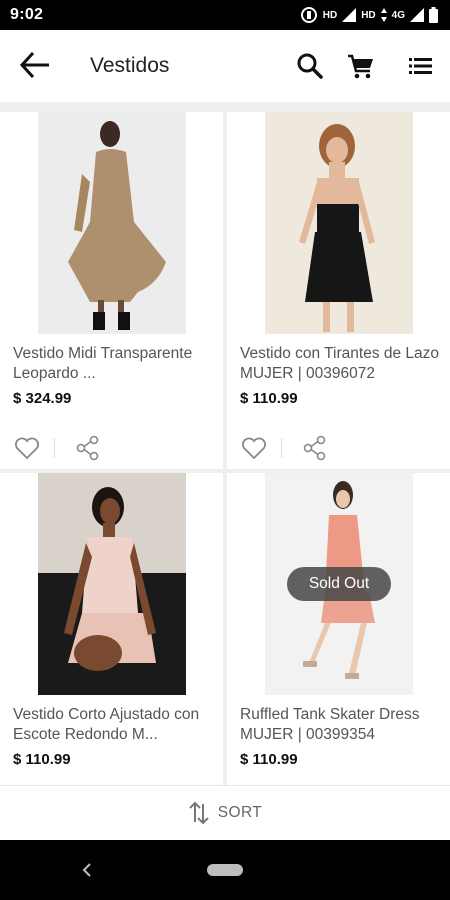  What do you see at coordinates (421, 66) in the screenshot?
I see `list-menu-icon` at bounding box center [421, 66].